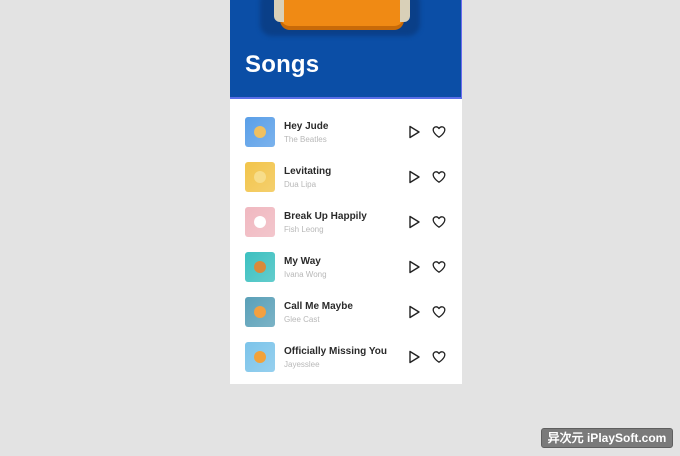 The width and height of the screenshot is (680, 456). I want to click on song-row-4: My Way Ivana Wong, so click(346, 267).